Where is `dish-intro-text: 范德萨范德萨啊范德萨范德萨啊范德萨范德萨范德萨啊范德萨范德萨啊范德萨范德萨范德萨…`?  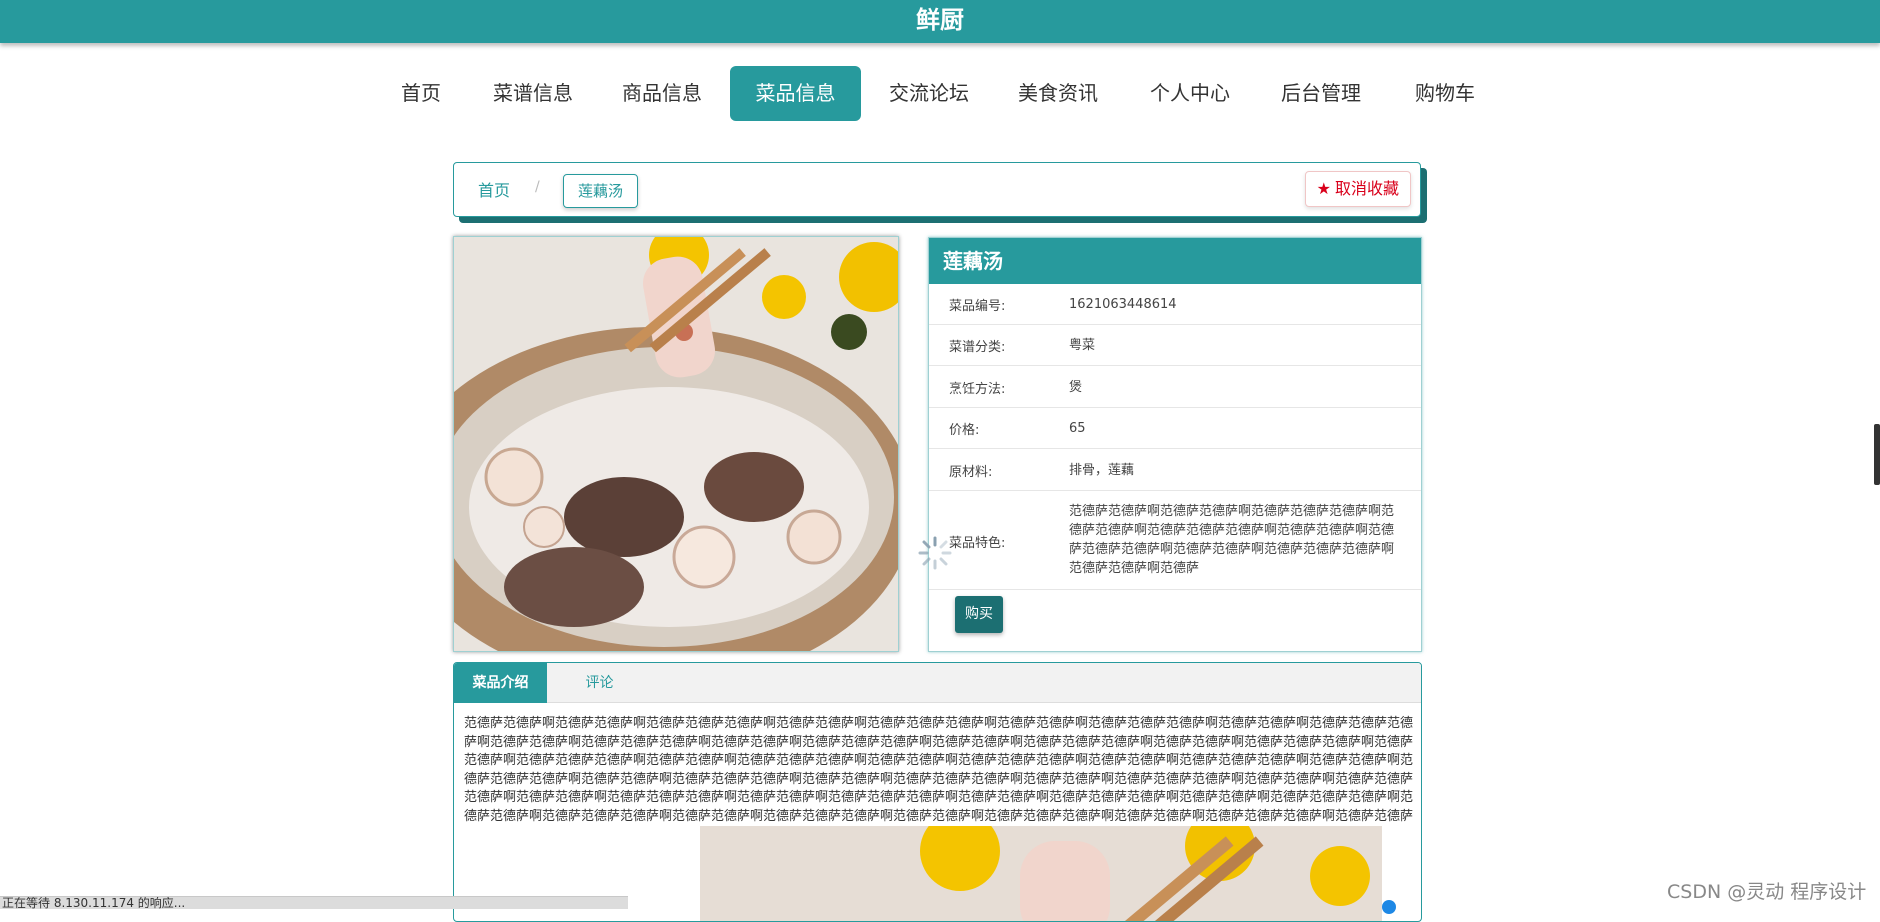 dish-intro-text: 范德萨范德萨啊范德萨范德萨啊范德萨范德萨范德萨啊范德萨范德萨啊范德萨范德萨范德萨… is located at coordinates (939, 770).